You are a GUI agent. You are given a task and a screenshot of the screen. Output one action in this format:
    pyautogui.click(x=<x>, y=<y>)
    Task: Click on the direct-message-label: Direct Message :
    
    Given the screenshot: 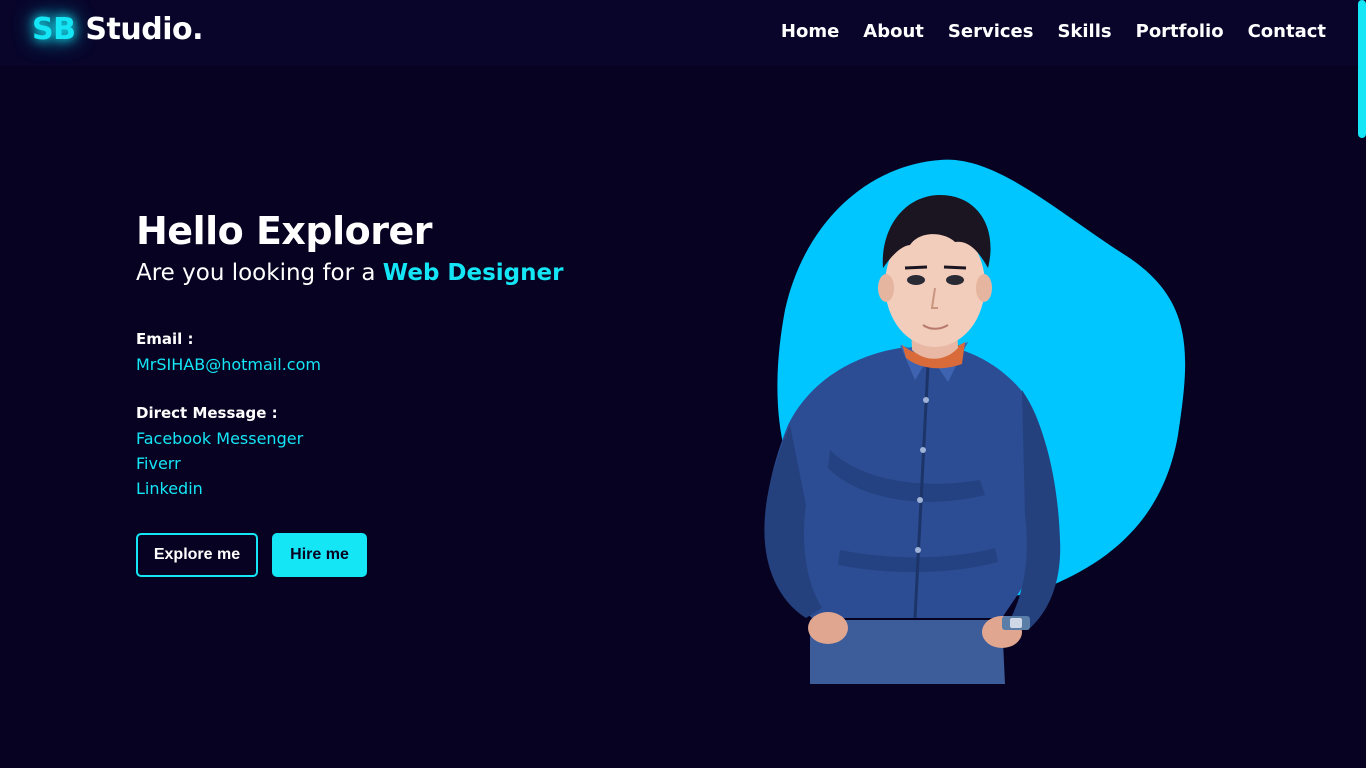 What is the action you would take?
    pyautogui.click(x=207, y=413)
    